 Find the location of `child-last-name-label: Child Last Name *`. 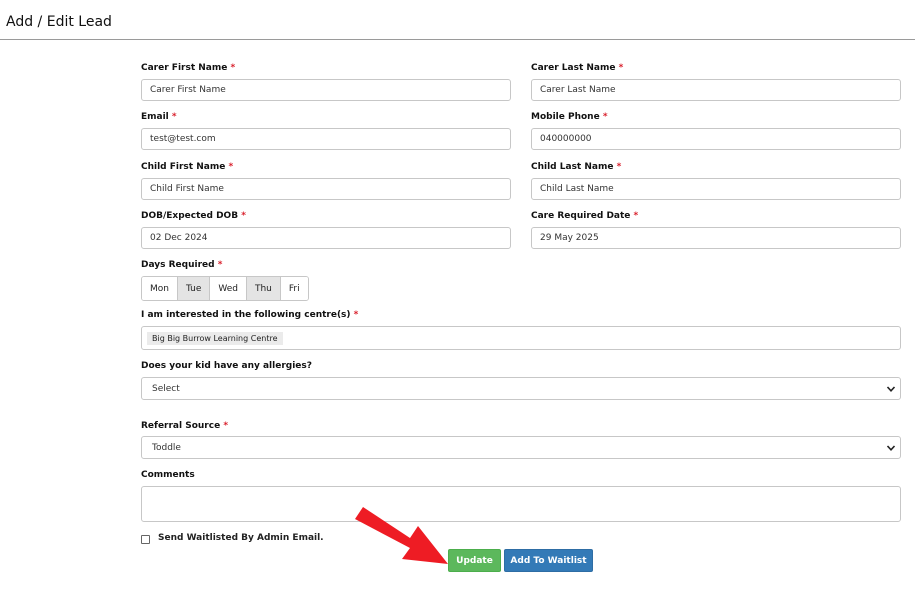

child-last-name-label: Child Last Name * is located at coordinates (576, 167).